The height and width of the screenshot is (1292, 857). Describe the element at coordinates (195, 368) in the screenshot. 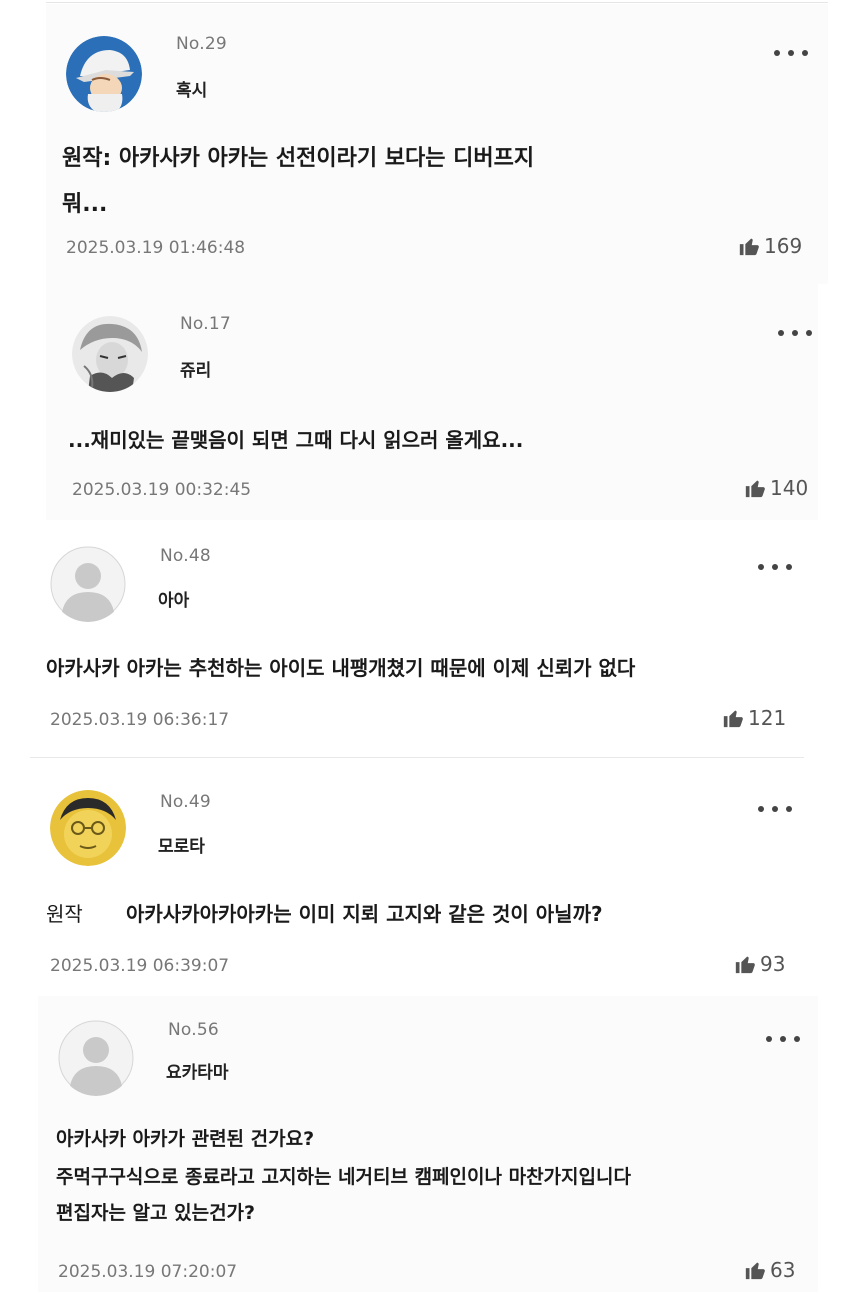

I see `comment-nickname: 쥬리` at that location.